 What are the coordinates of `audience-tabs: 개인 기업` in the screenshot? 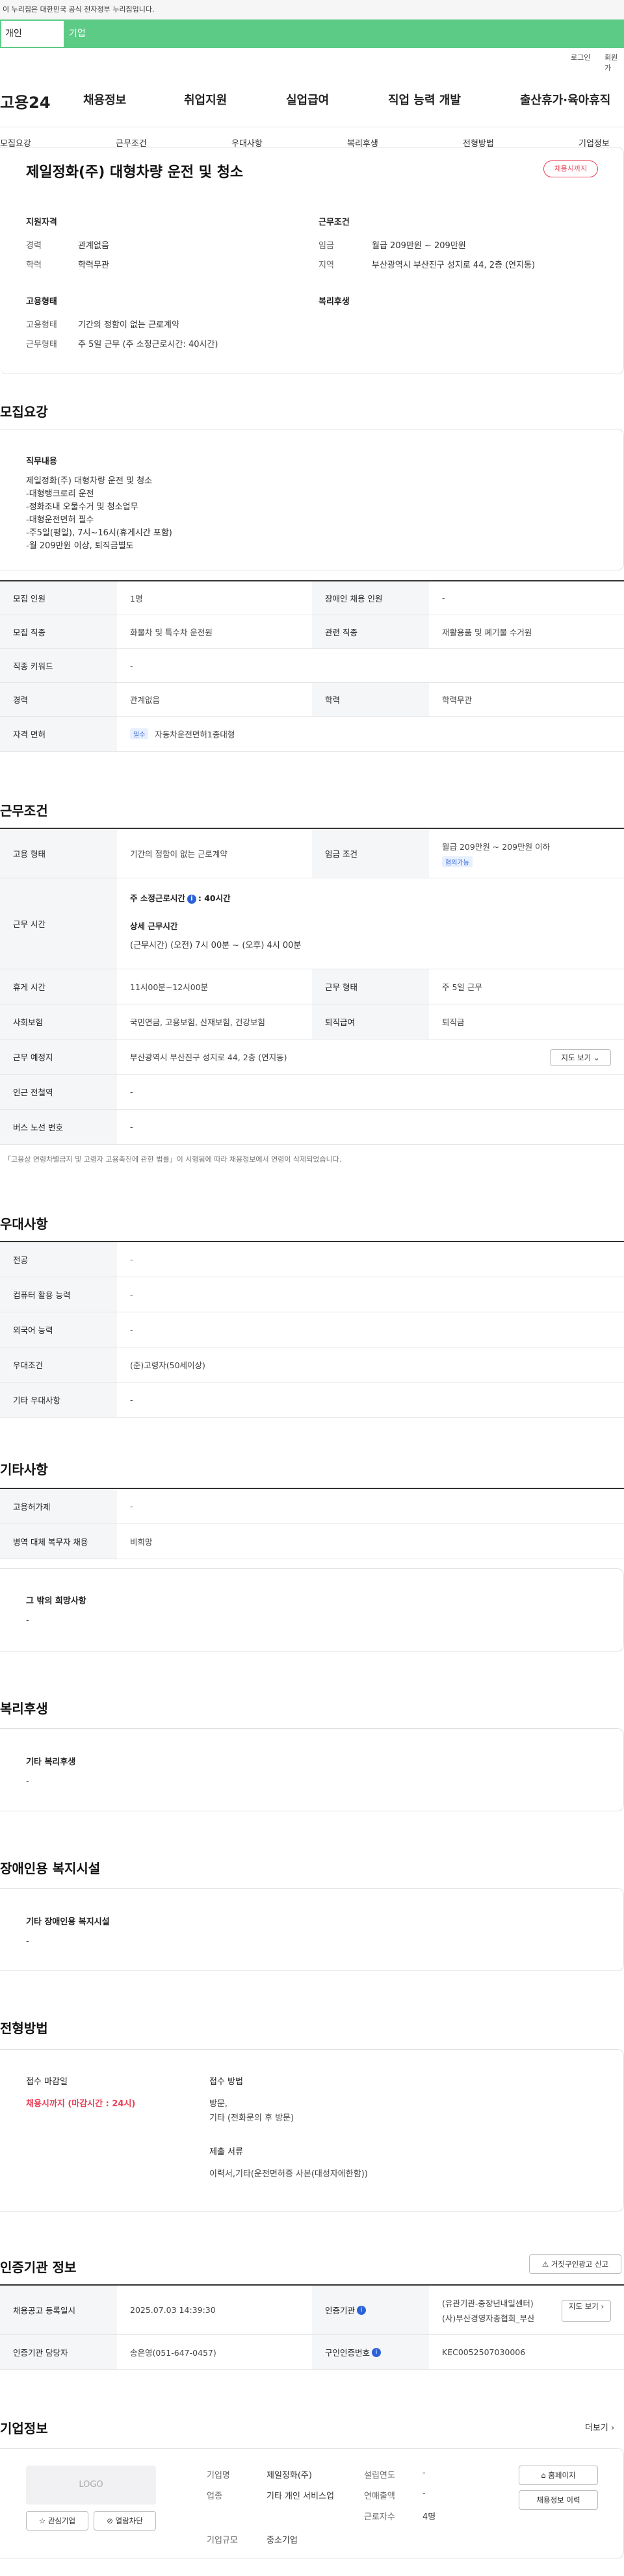 It's located at (312, 33).